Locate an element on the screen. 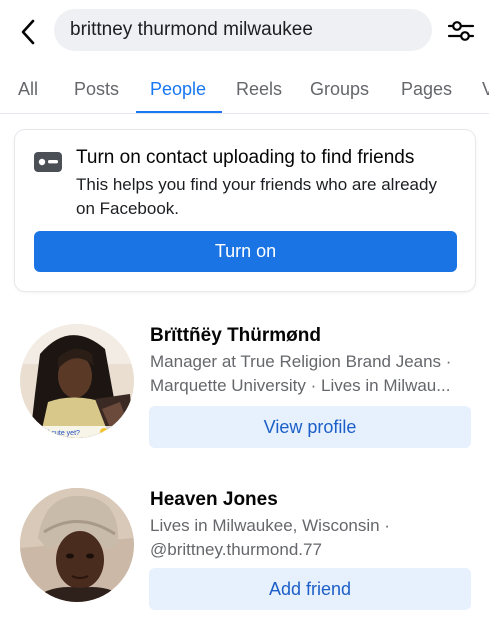 This screenshot has height=640, width=489. avatar is located at coordinates (77, 545).